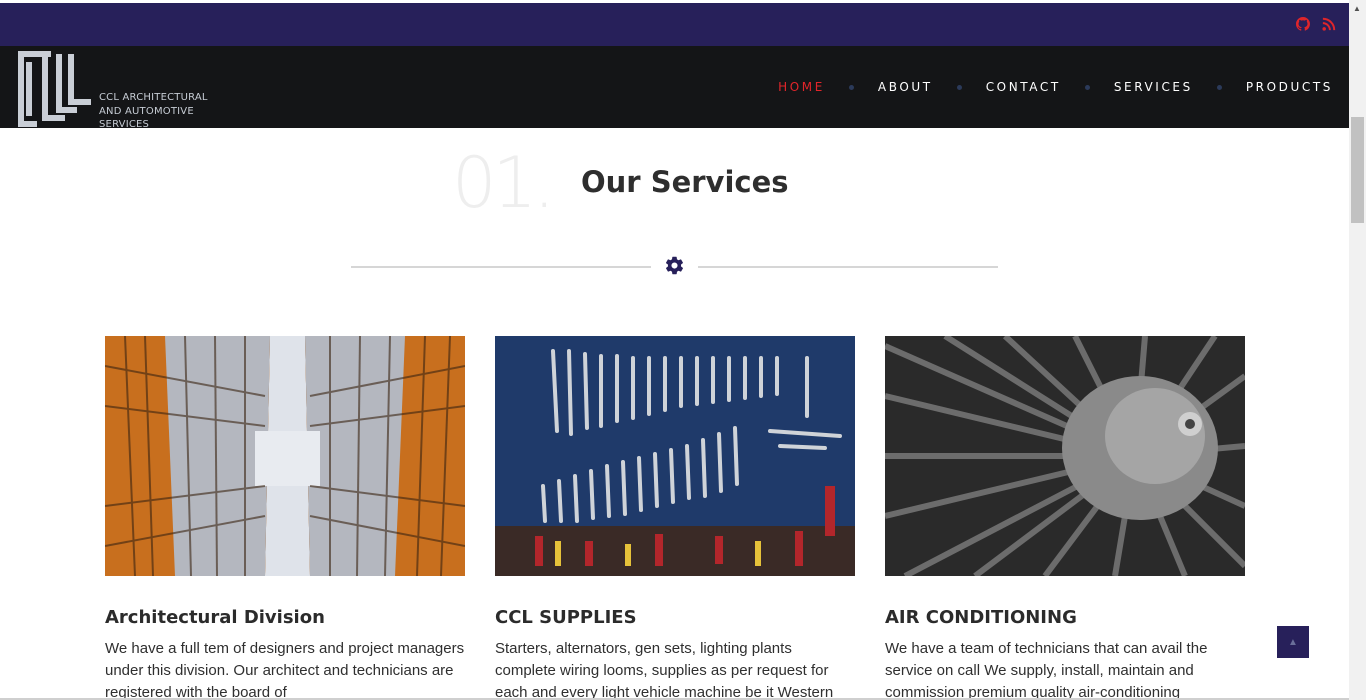 Image resolution: width=1366 pixels, height=700 pixels. I want to click on section-title: Our Services, so click(685, 182).